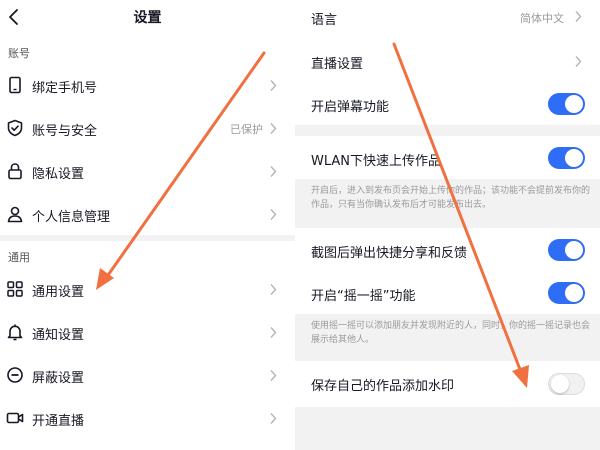 The width and height of the screenshot is (600, 450). Describe the element at coordinates (19, 53) in the screenshot. I see `section-title-account: 账号` at that location.